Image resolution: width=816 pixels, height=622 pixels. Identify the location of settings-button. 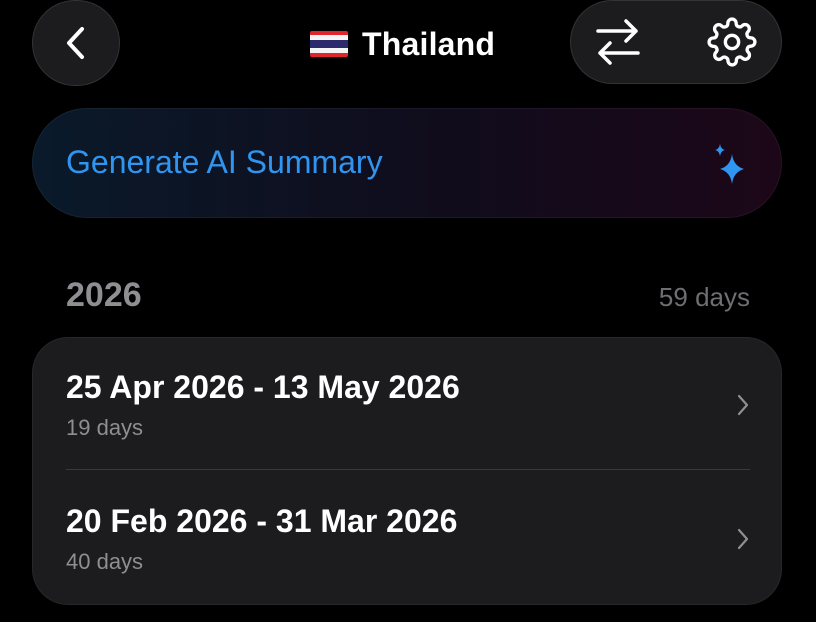
(732, 42).